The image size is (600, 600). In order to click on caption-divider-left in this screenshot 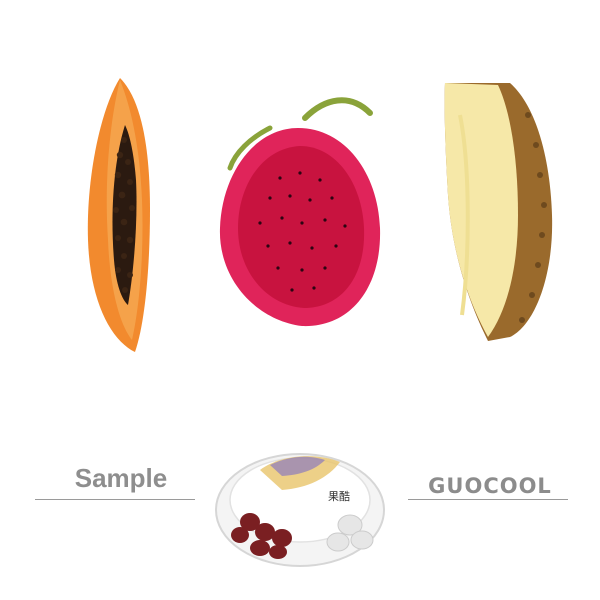, I will do `click(115, 499)`.